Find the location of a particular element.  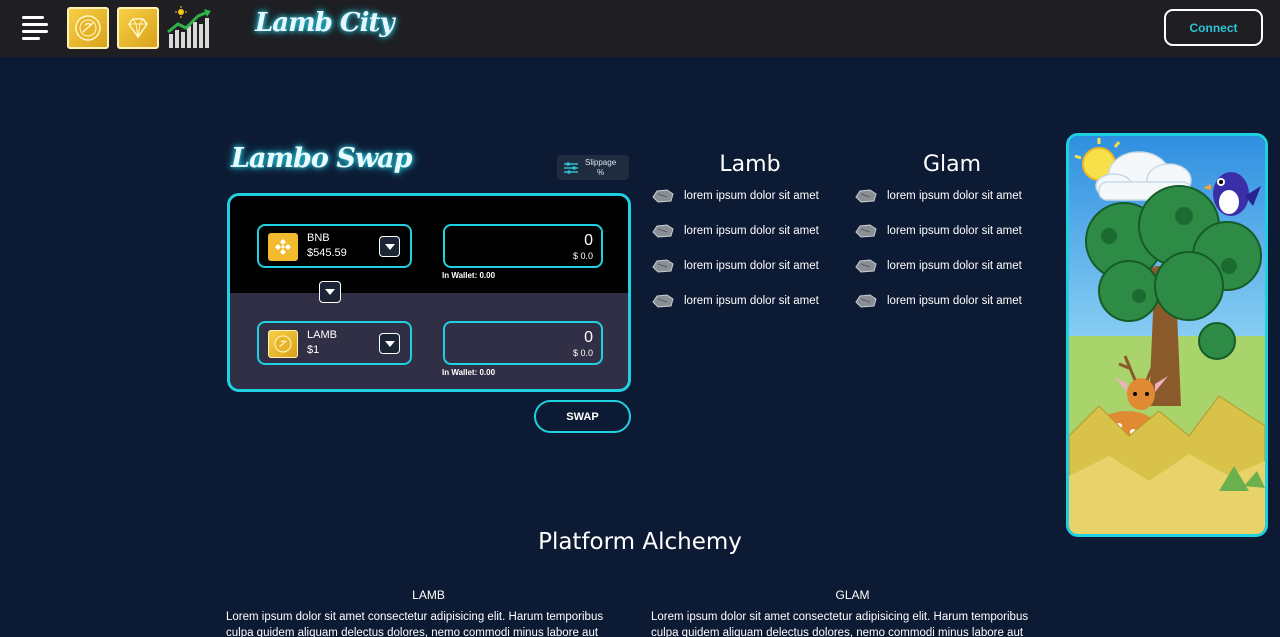

brand-logo: Lamb City is located at coordinates (325, 23).